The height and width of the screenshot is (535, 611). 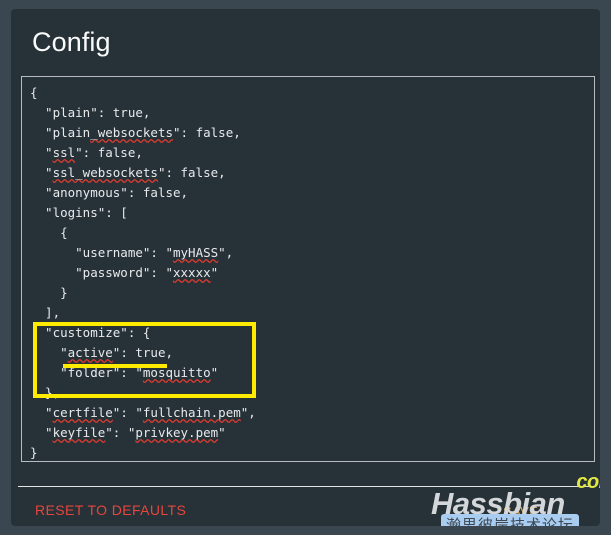 What do you see at coordinates (71, 42) in the screenshot?
I see `page-title: Config` at bounding box center [71, 42].